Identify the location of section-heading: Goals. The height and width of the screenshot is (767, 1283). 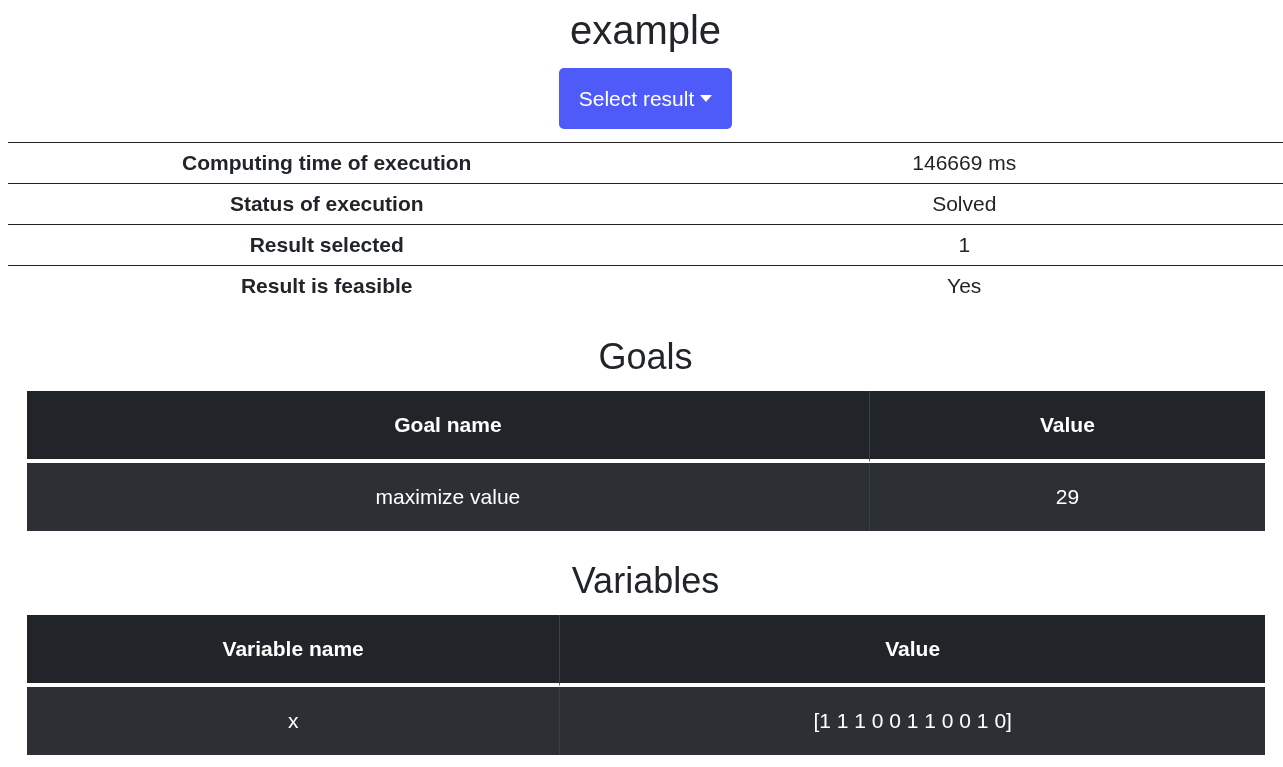
(645, 356).